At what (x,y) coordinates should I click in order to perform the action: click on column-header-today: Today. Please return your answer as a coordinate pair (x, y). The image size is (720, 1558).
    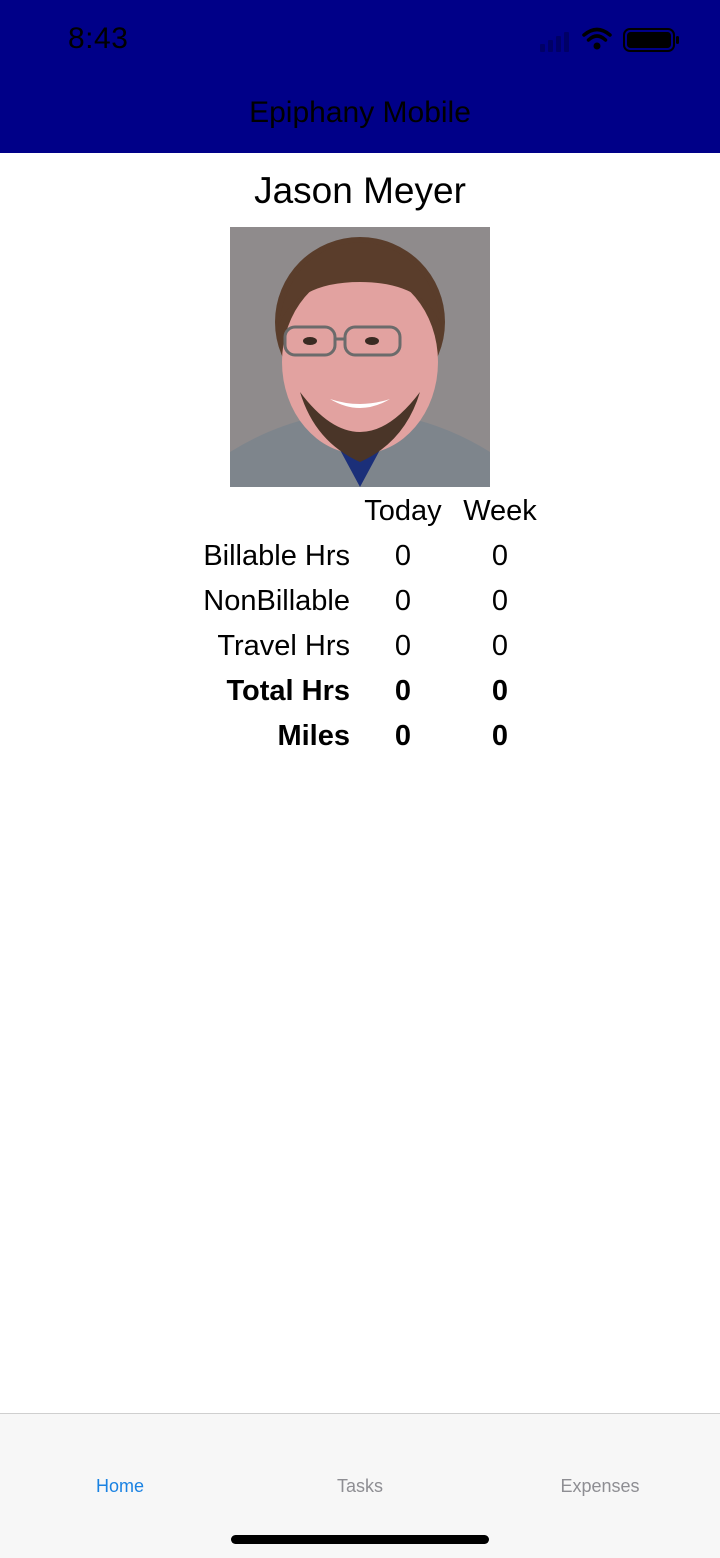
    Looking at the image, I should click on (403, 511).